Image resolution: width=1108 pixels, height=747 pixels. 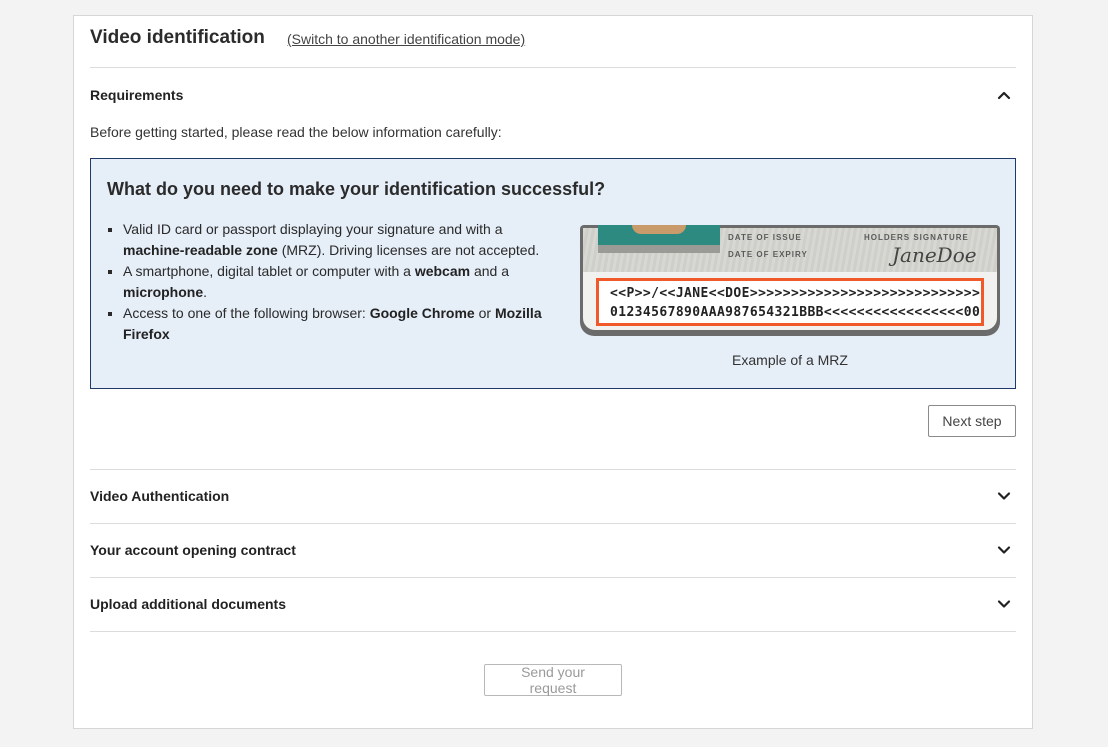 I want to click on section-upload-documents-header: Upload additional documents, so click(x=553, y=604).